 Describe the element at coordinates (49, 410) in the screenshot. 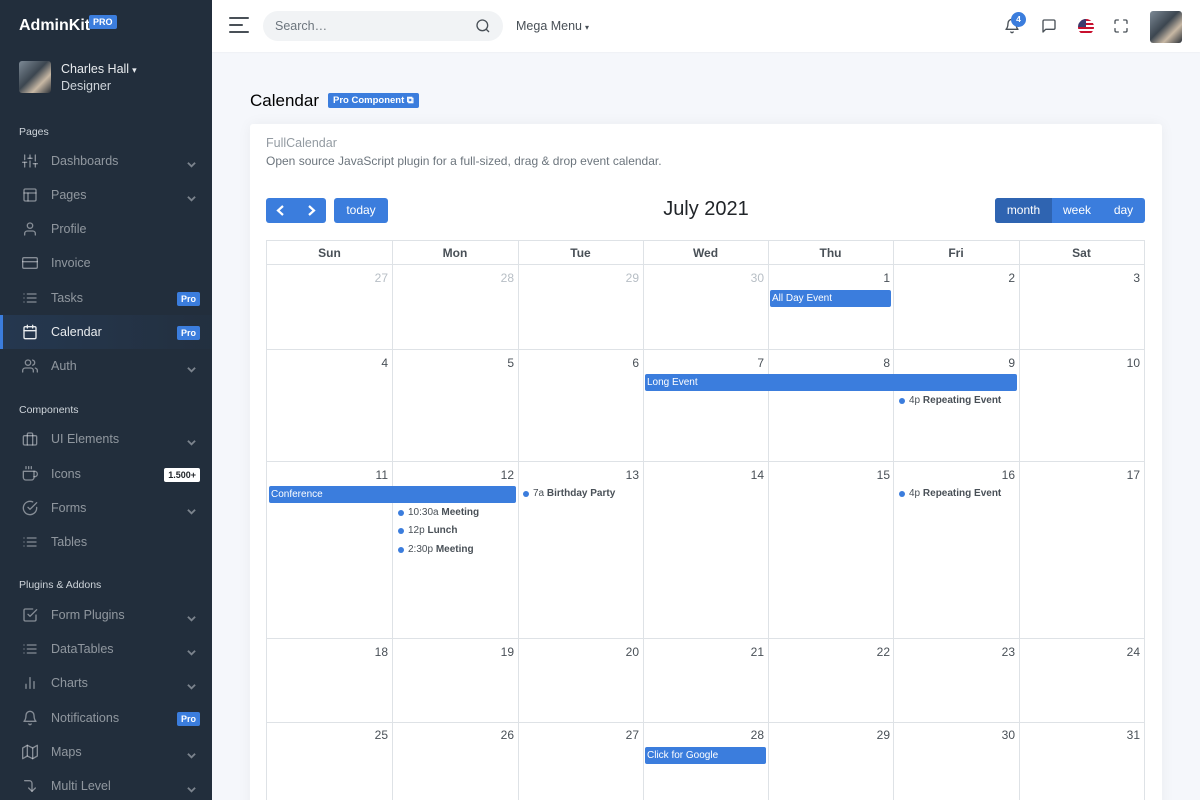

I see `sidebar-header-components: Components` at that location.